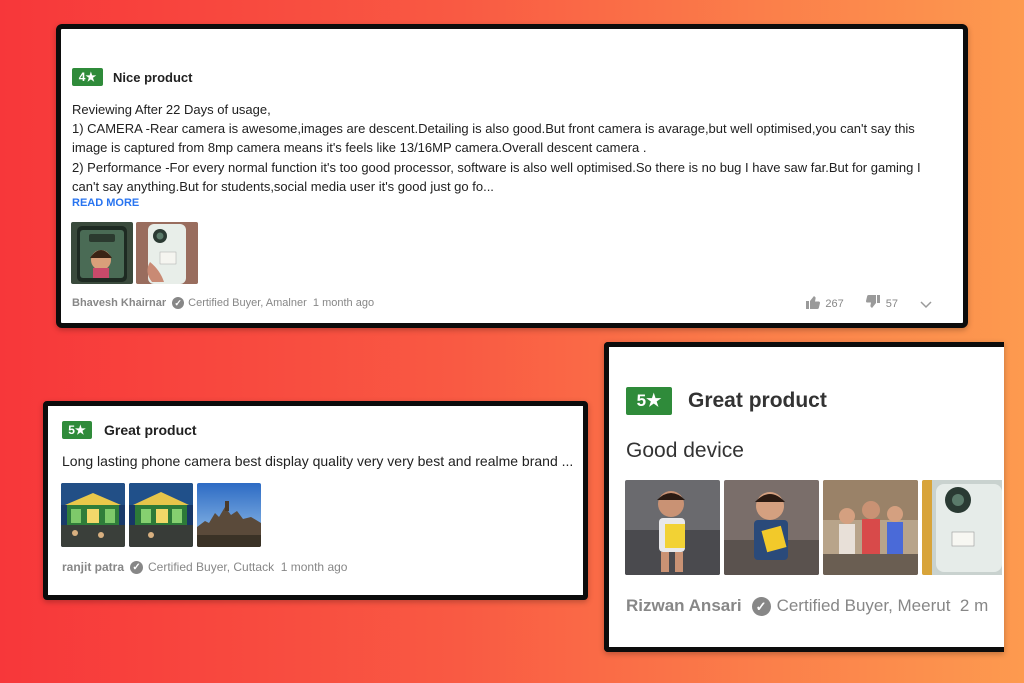  I want to click on dislike-count: 57, so click(891, 303).